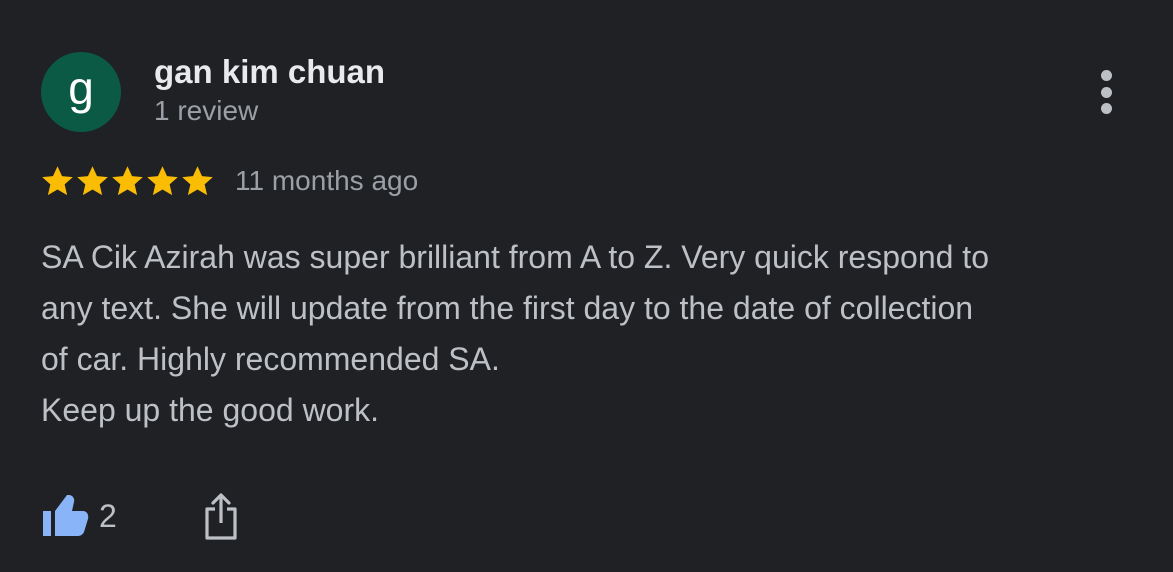 This screenshot has height=572, width=1173. I want to click on more-options-button, so click(1106, 92).